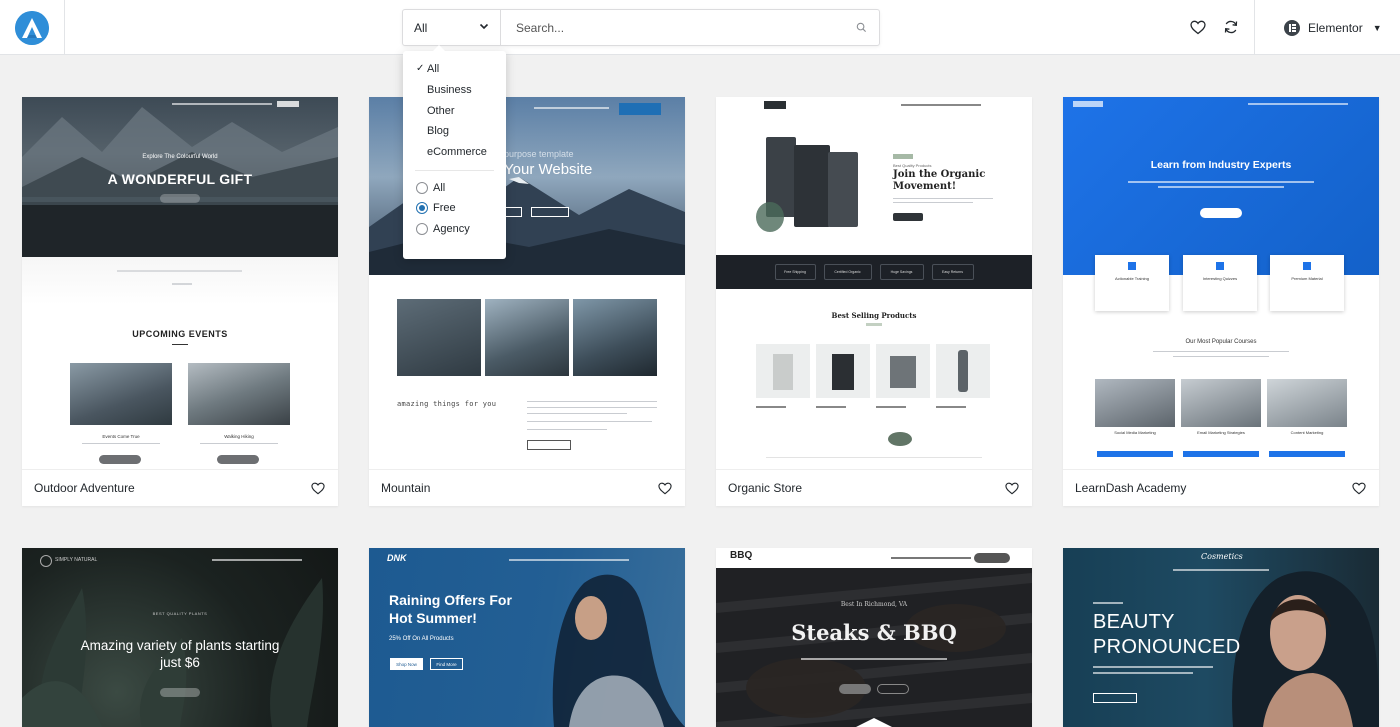  Describe the element at coordinates (1307, 454) in the screenshot. I see `course-button` at that location.